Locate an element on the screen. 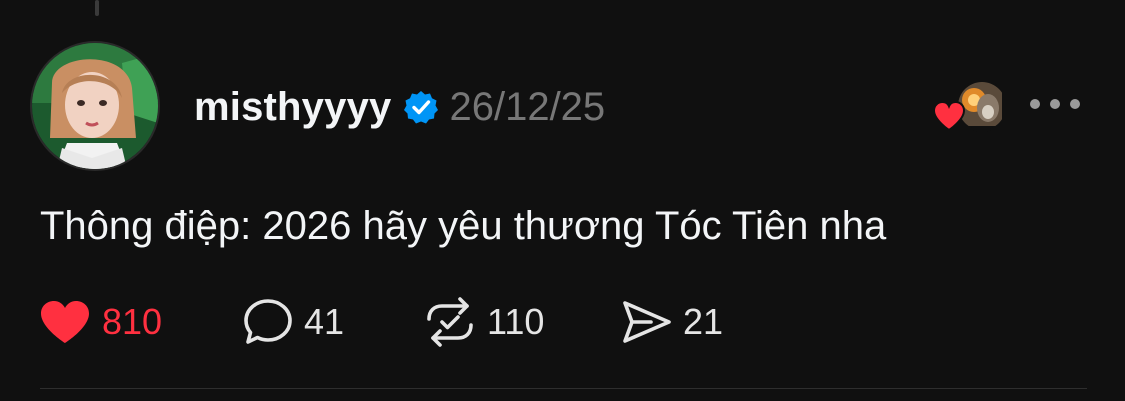 This screenshot has height=401, width=1125. like-button: 810 is located at coordinates (140, 322).